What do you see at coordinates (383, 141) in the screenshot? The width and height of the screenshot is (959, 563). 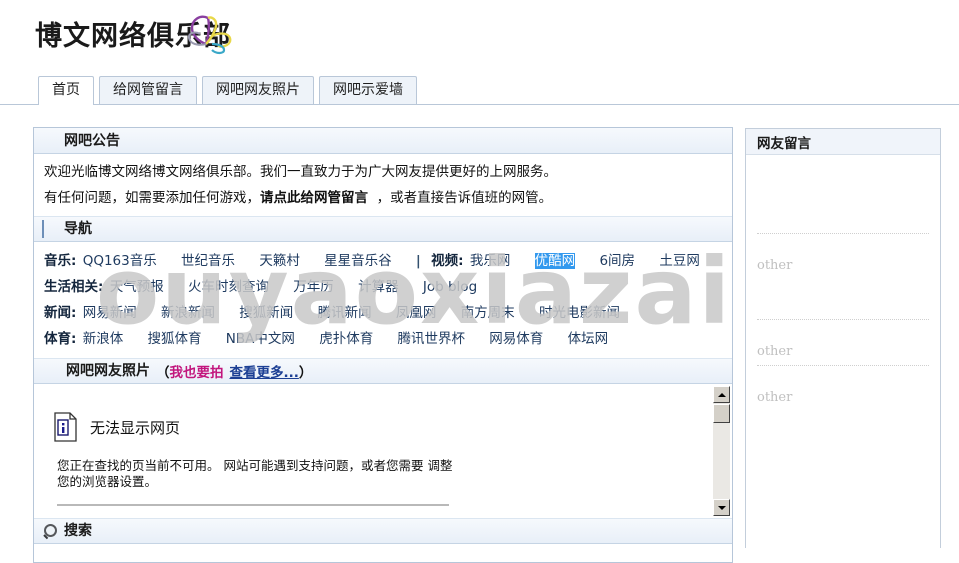 I see `section-header-announcement: 网吧公告` at bounding box center [383, 141].